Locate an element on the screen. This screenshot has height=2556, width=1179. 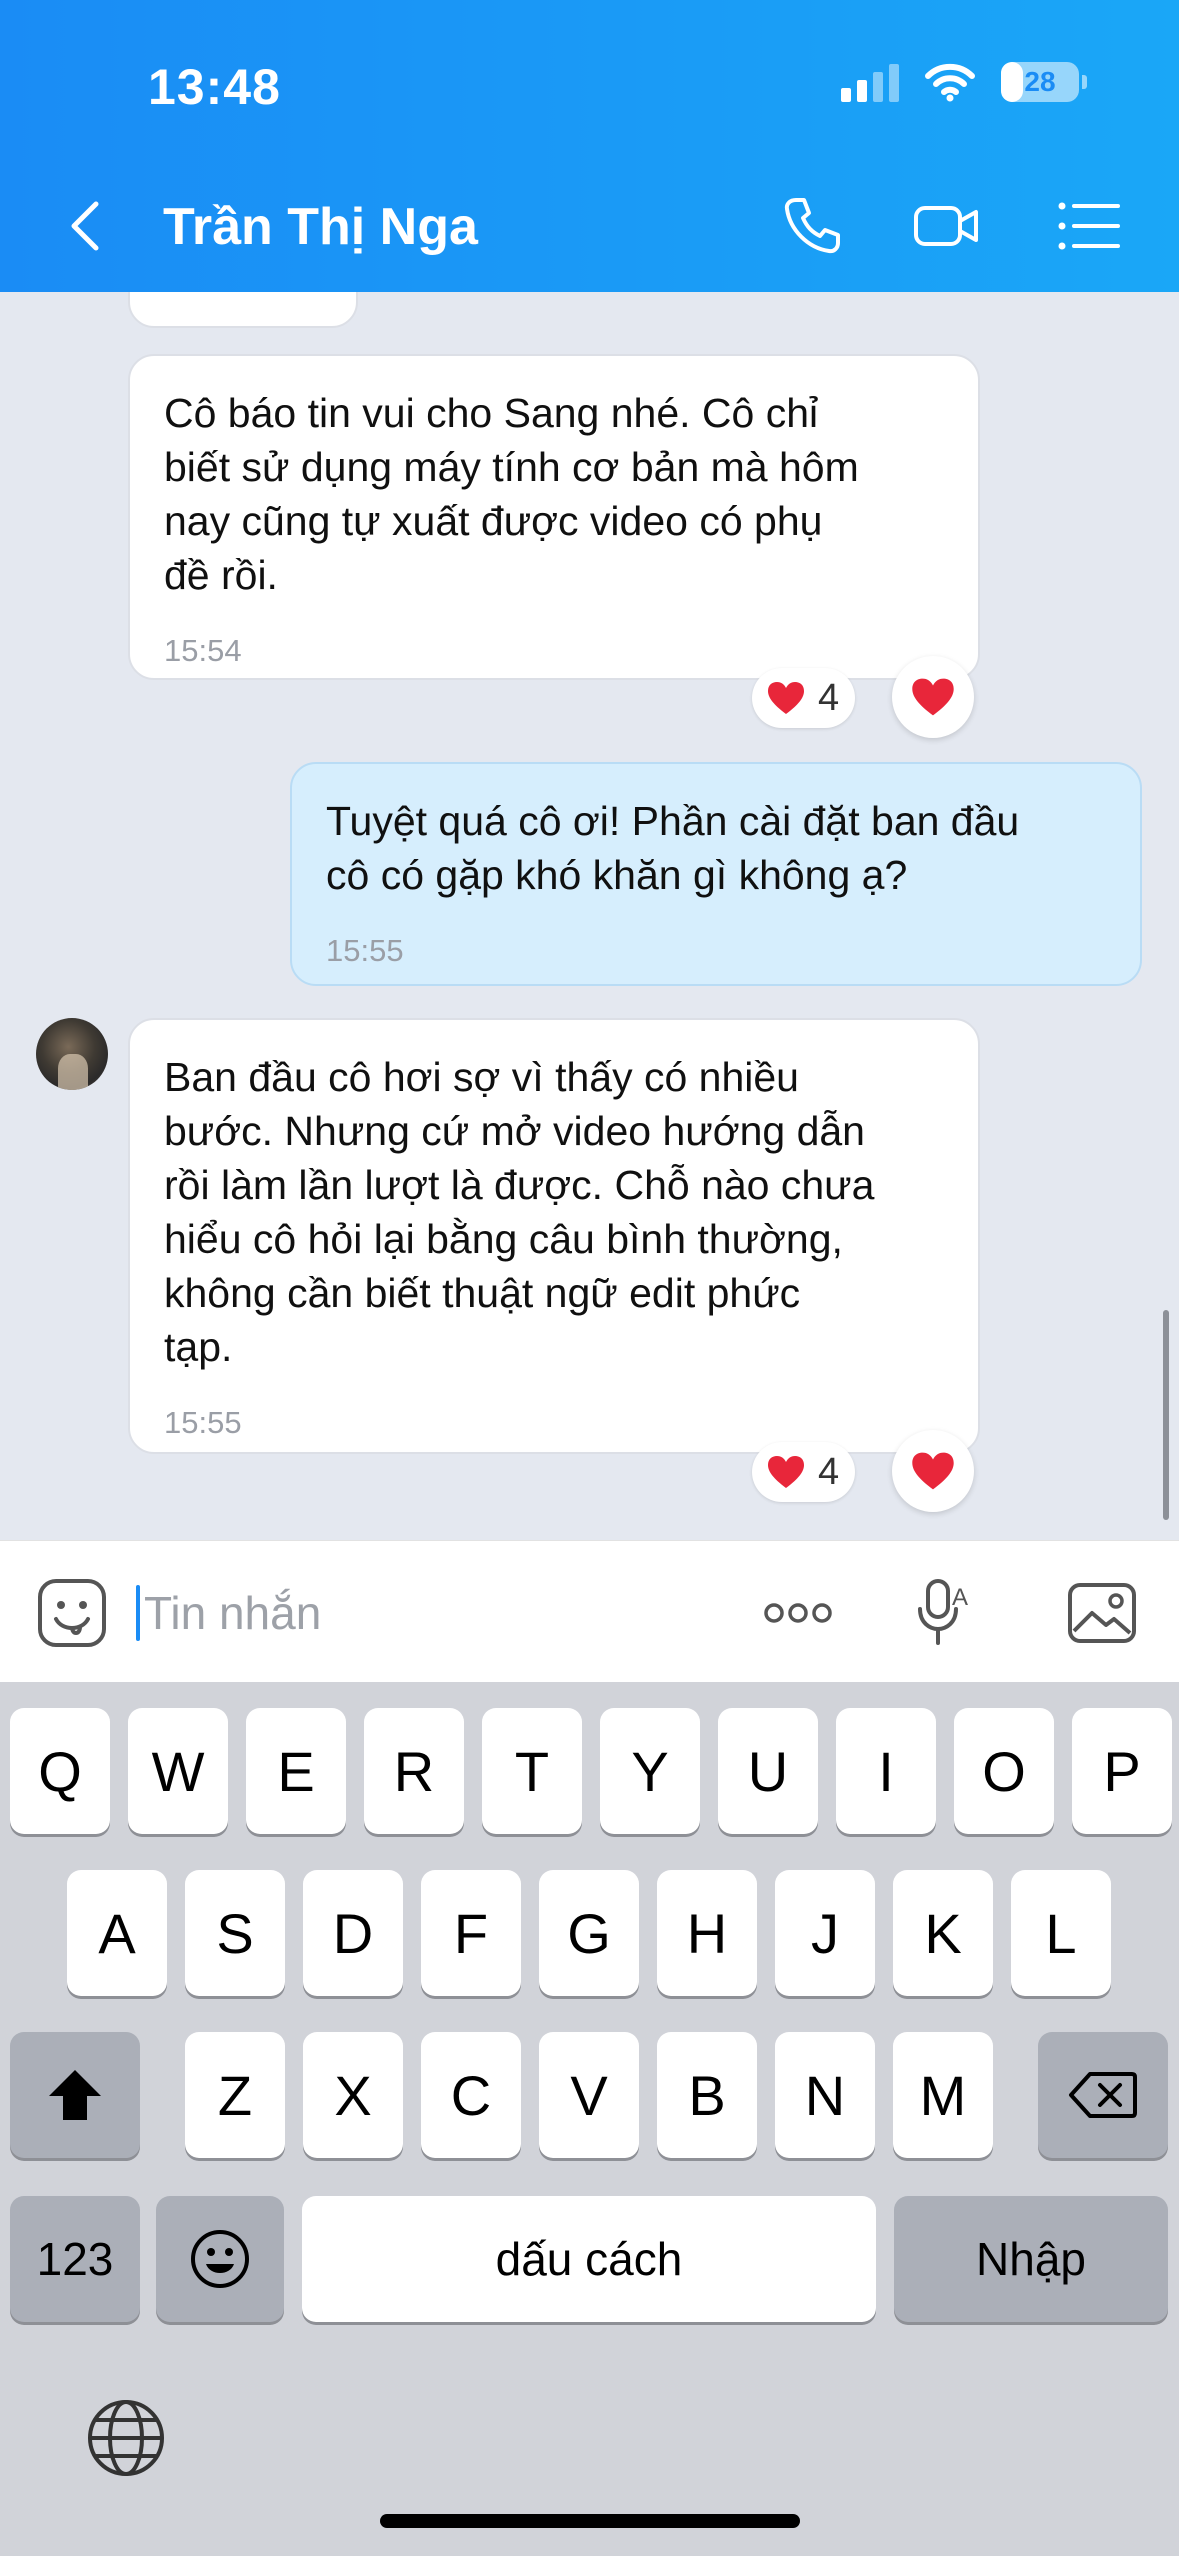
key-s: S is located at coordinates (235, 1933).